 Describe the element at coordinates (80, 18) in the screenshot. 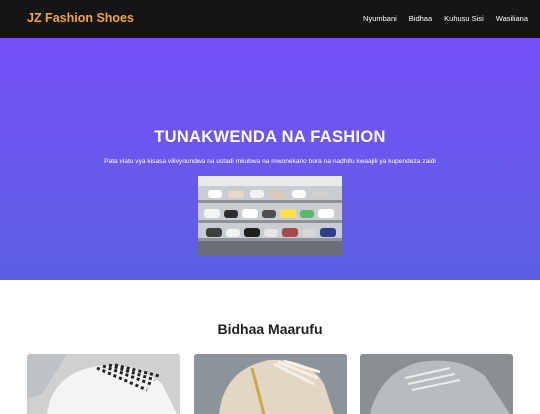

I see `brand-logo: JZ Fashion Shoes` at that location.